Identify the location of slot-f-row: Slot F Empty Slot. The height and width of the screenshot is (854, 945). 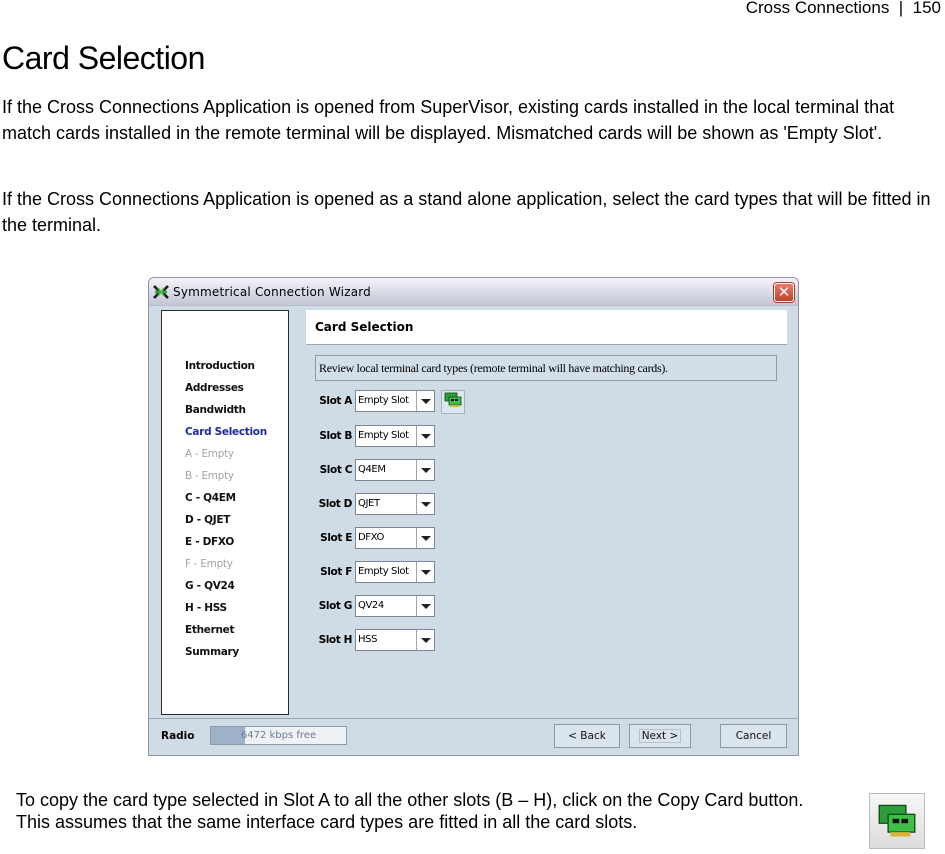
(375, 572).